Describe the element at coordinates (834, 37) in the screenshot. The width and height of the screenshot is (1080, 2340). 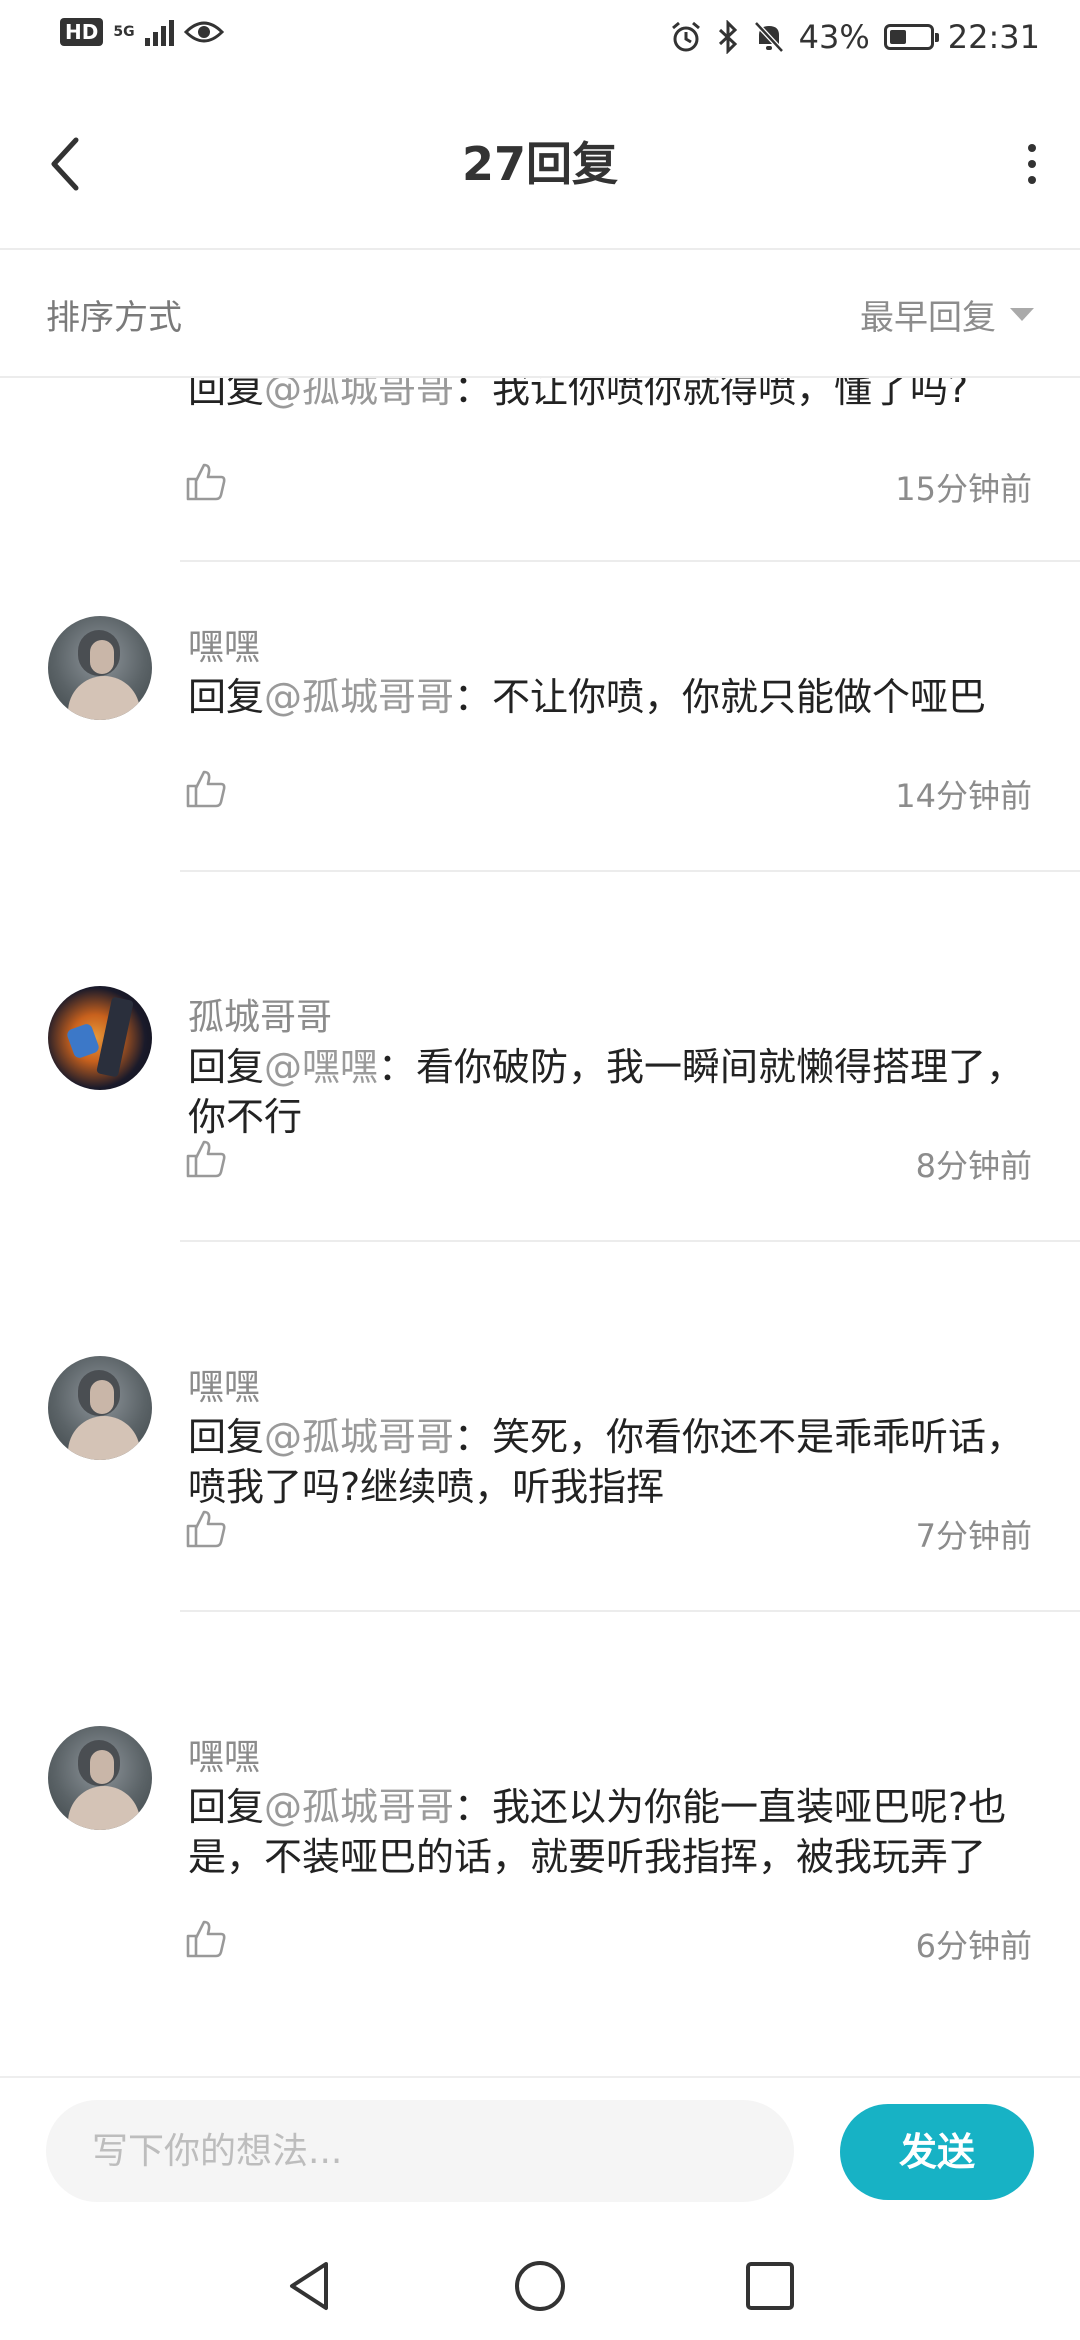
I see `battery-percent: 43%` at that location.